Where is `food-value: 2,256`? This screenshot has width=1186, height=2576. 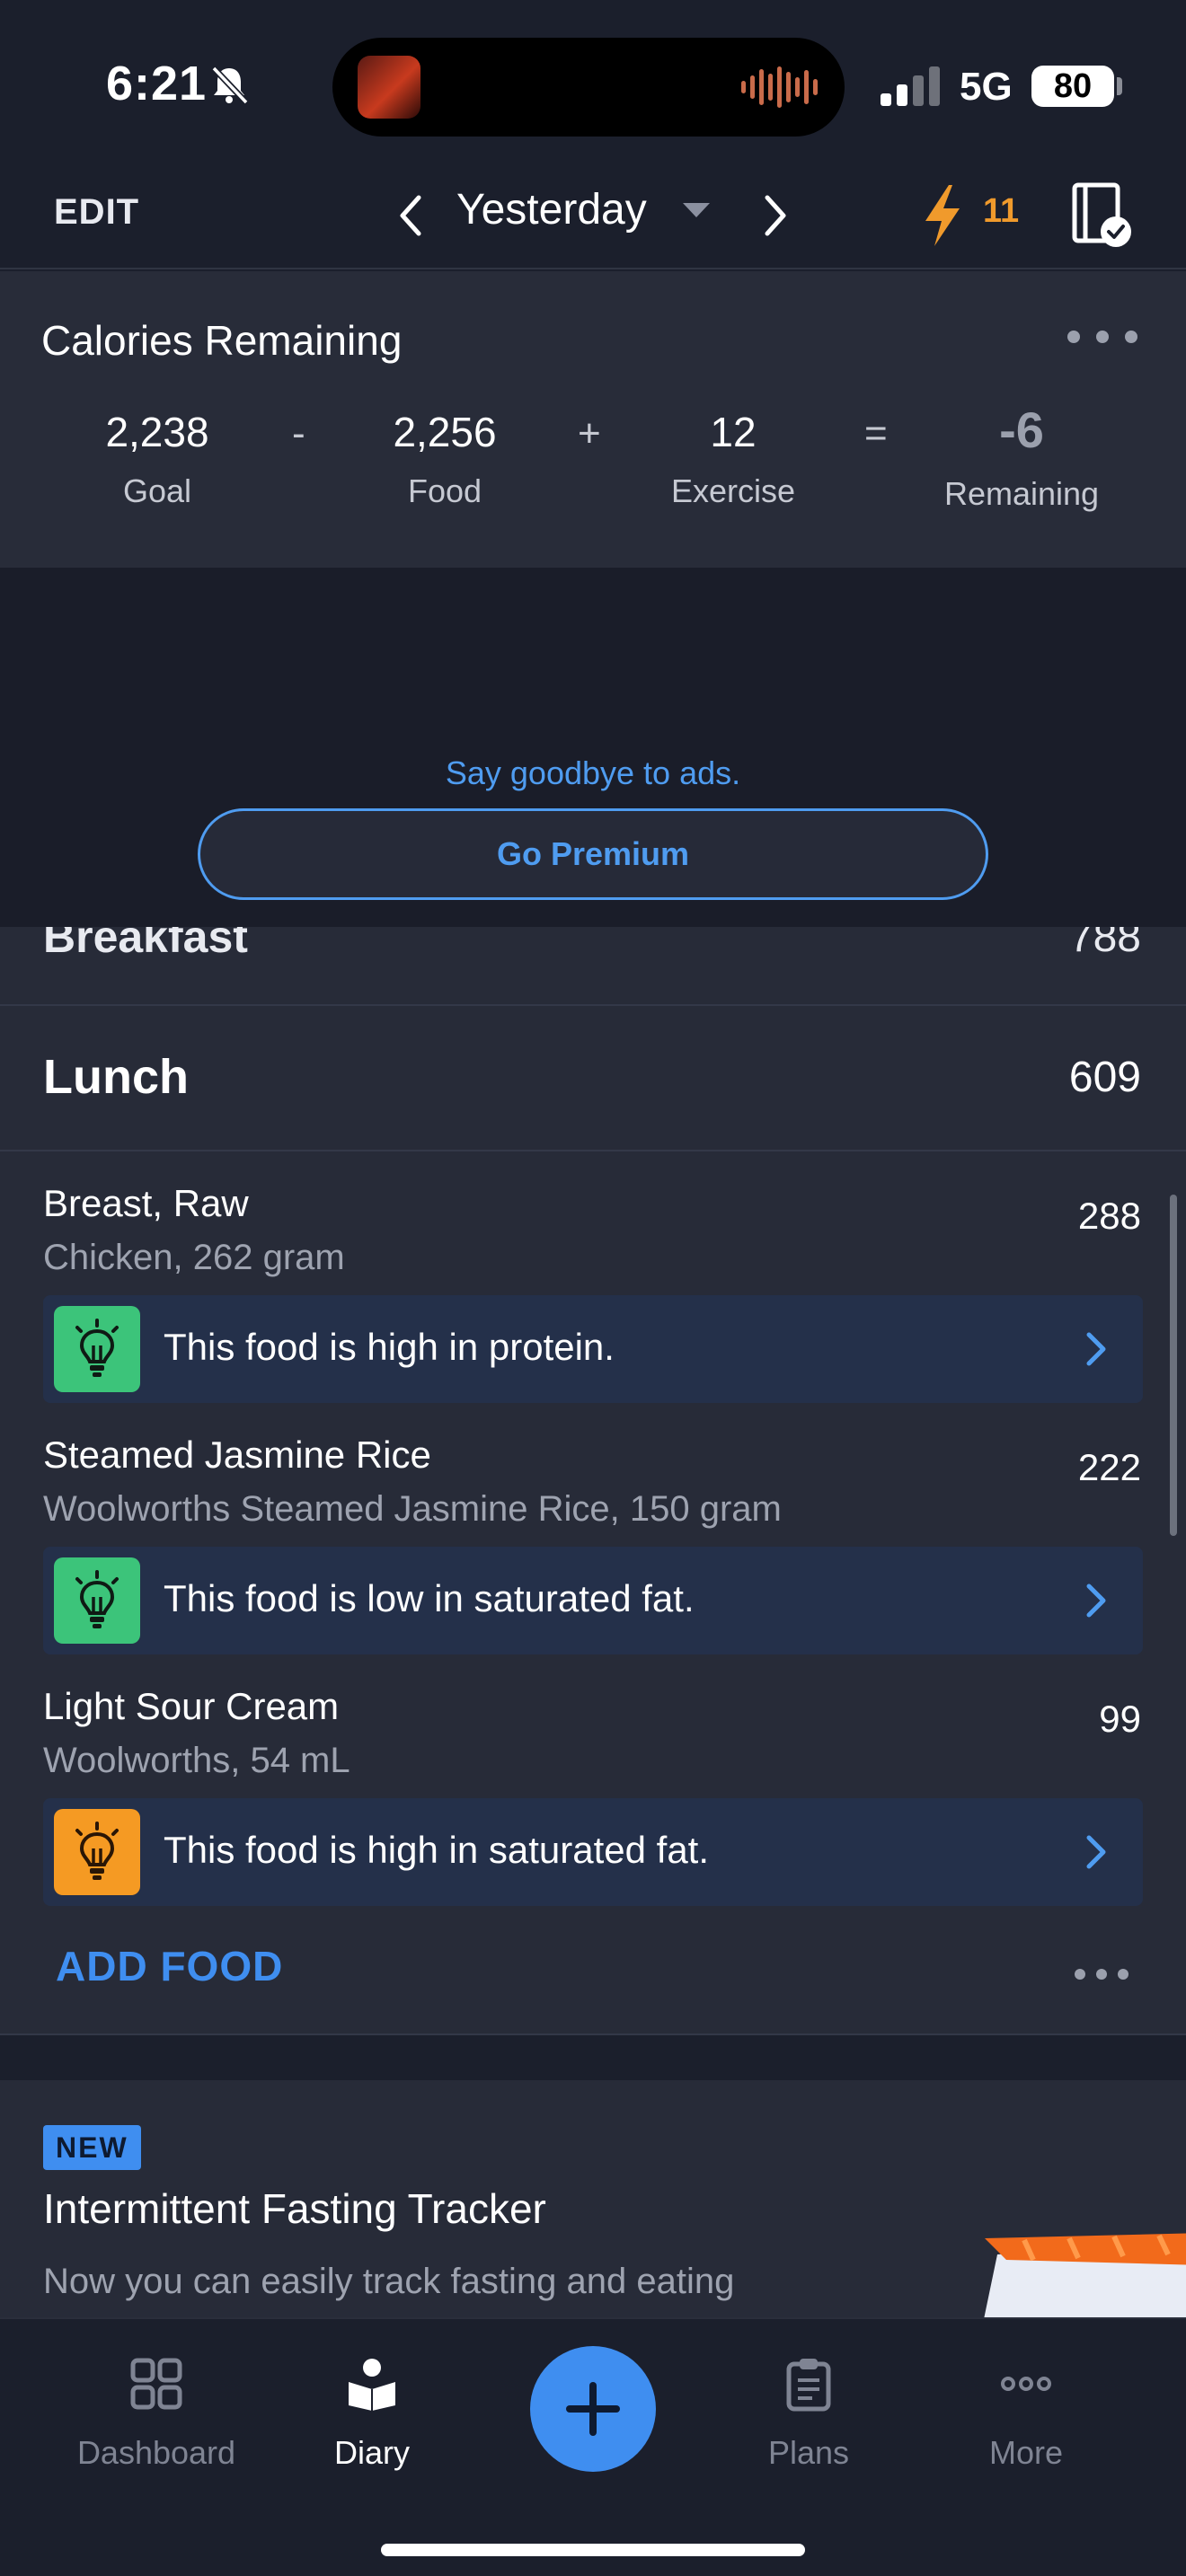
food-value: 2,256 is located at coordinates (445, 432).